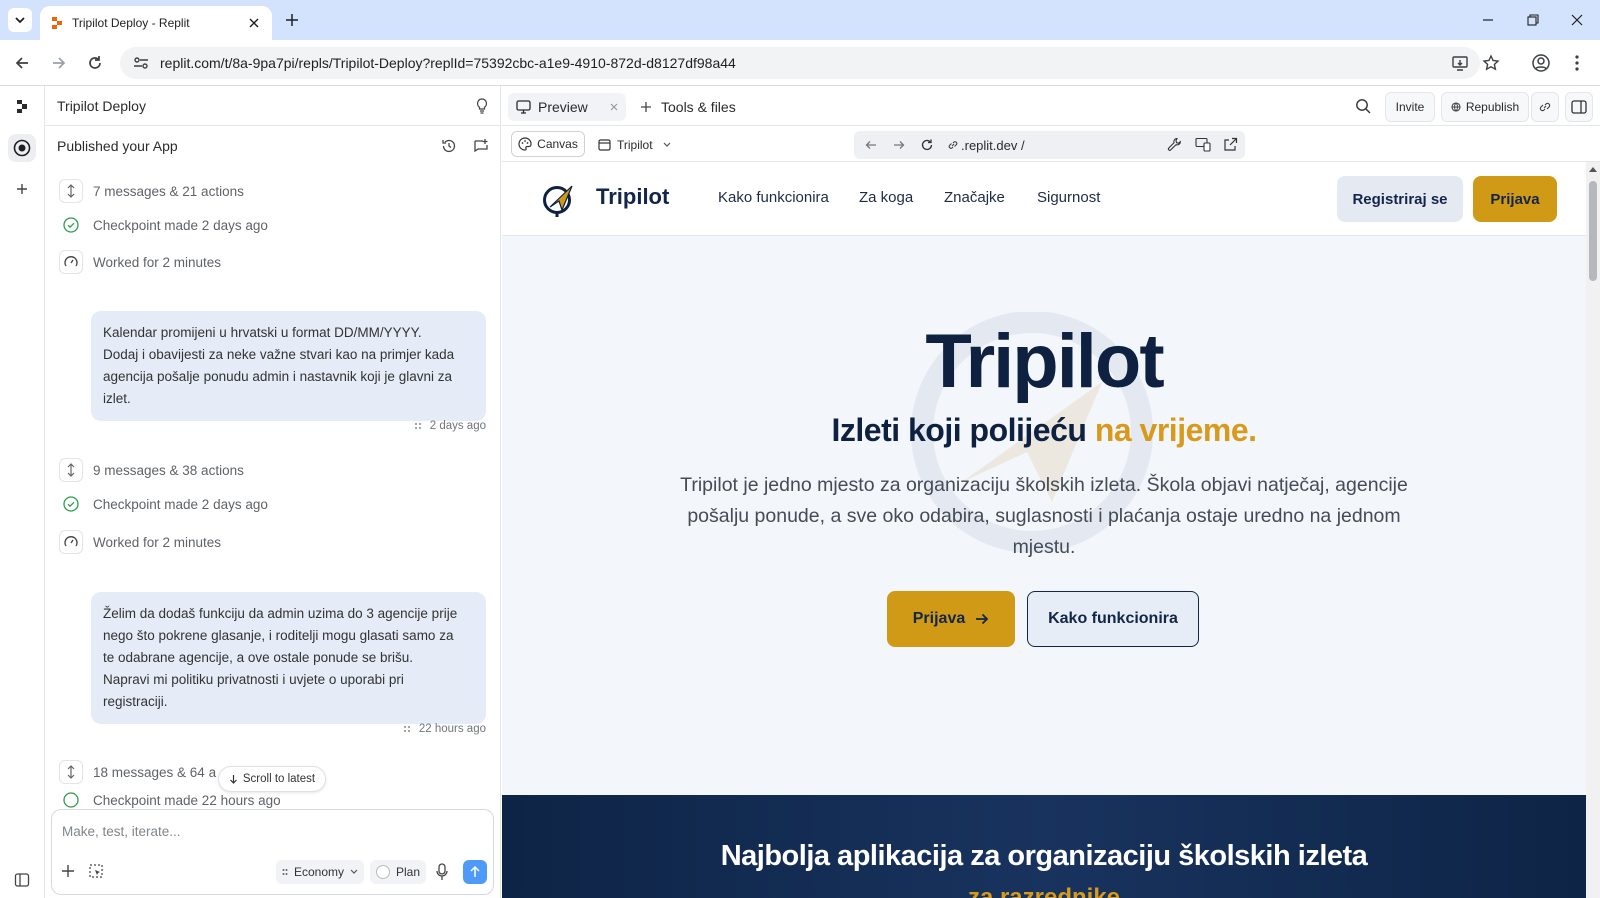  I want to click on mode-selector: Economy, so click(320, 872).